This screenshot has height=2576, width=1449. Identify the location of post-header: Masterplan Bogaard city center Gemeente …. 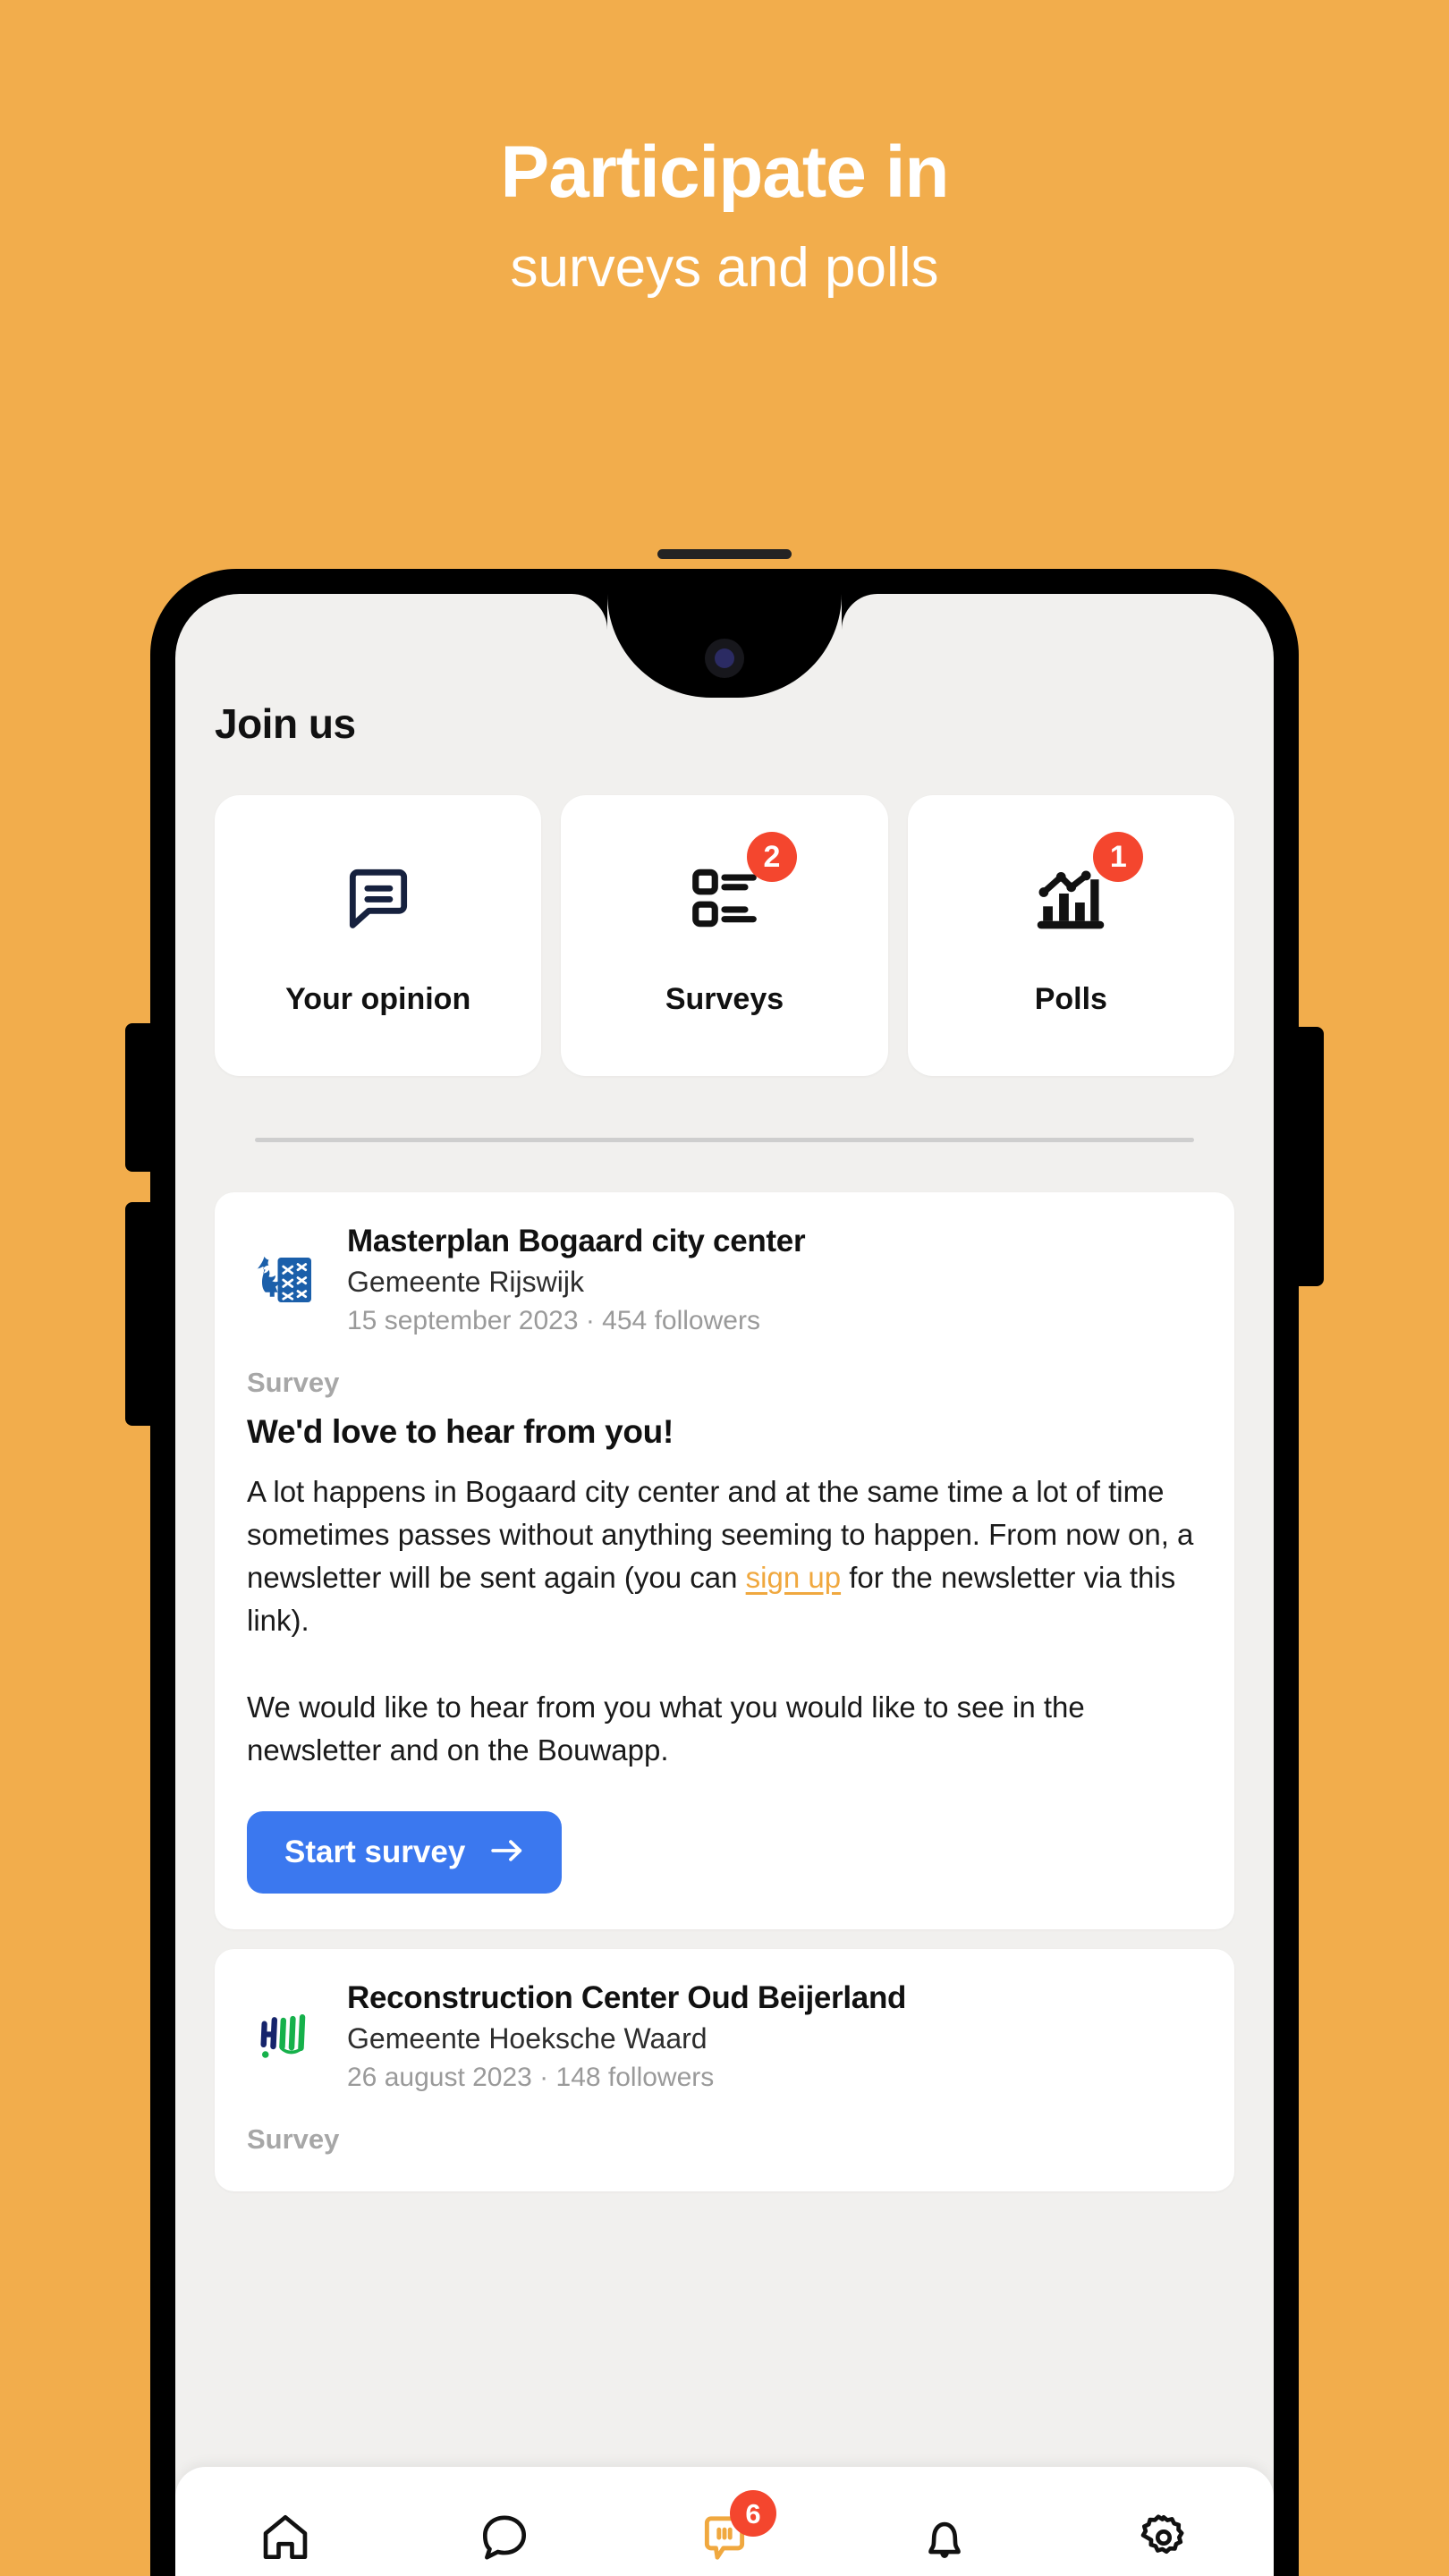
(724, 1279).